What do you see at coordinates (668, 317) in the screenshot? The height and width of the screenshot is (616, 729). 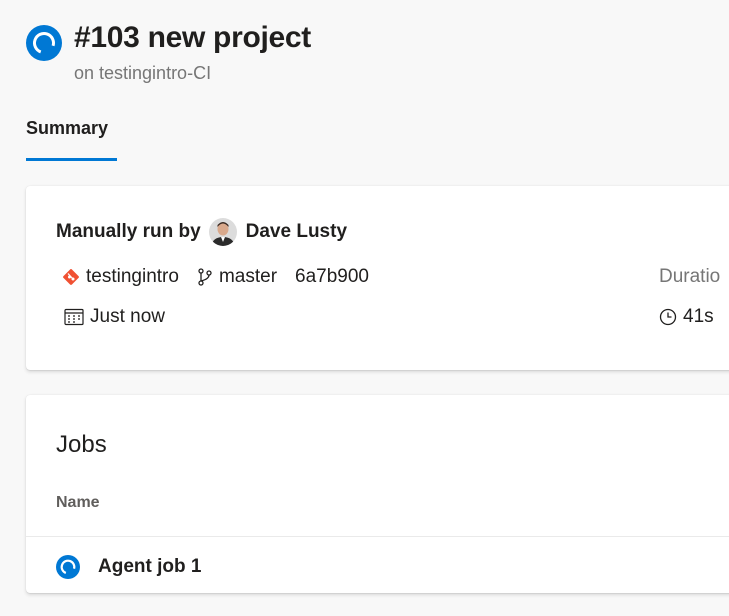 I see `clock-icon` at bounding box center [668, 317].